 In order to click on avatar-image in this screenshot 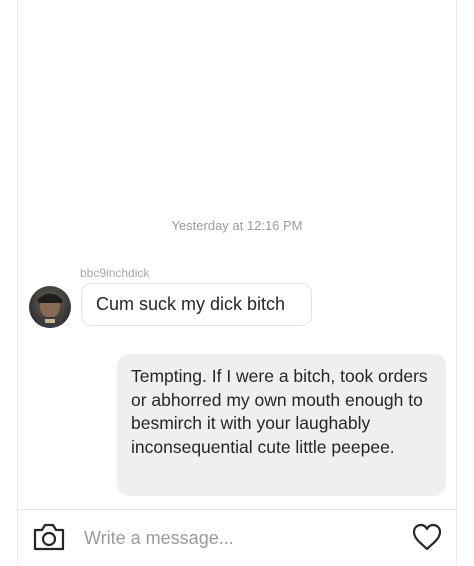, I will do `click(50, 307)`.